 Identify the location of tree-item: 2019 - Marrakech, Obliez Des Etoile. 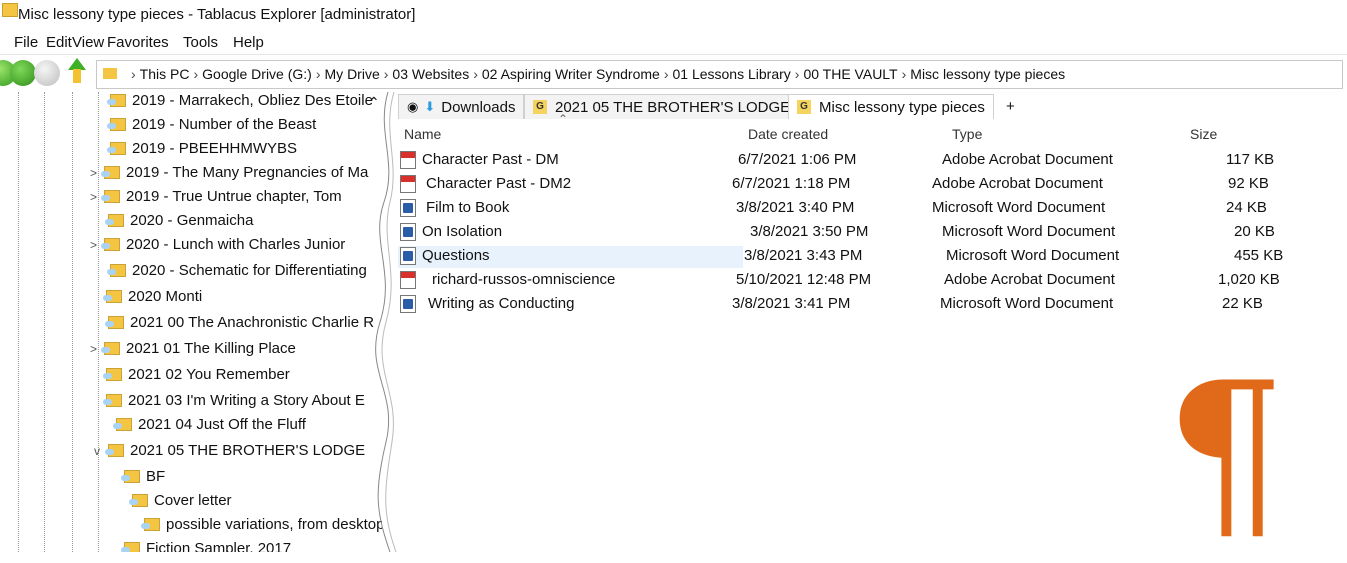
(234, 100).